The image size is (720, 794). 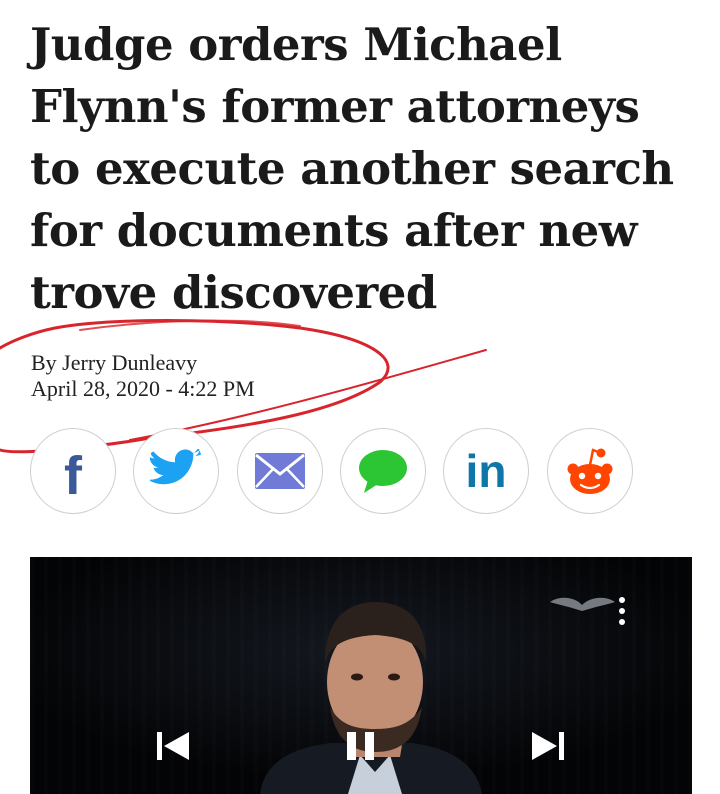 I want to click on reddit-icon, so click(x=590, y=471).